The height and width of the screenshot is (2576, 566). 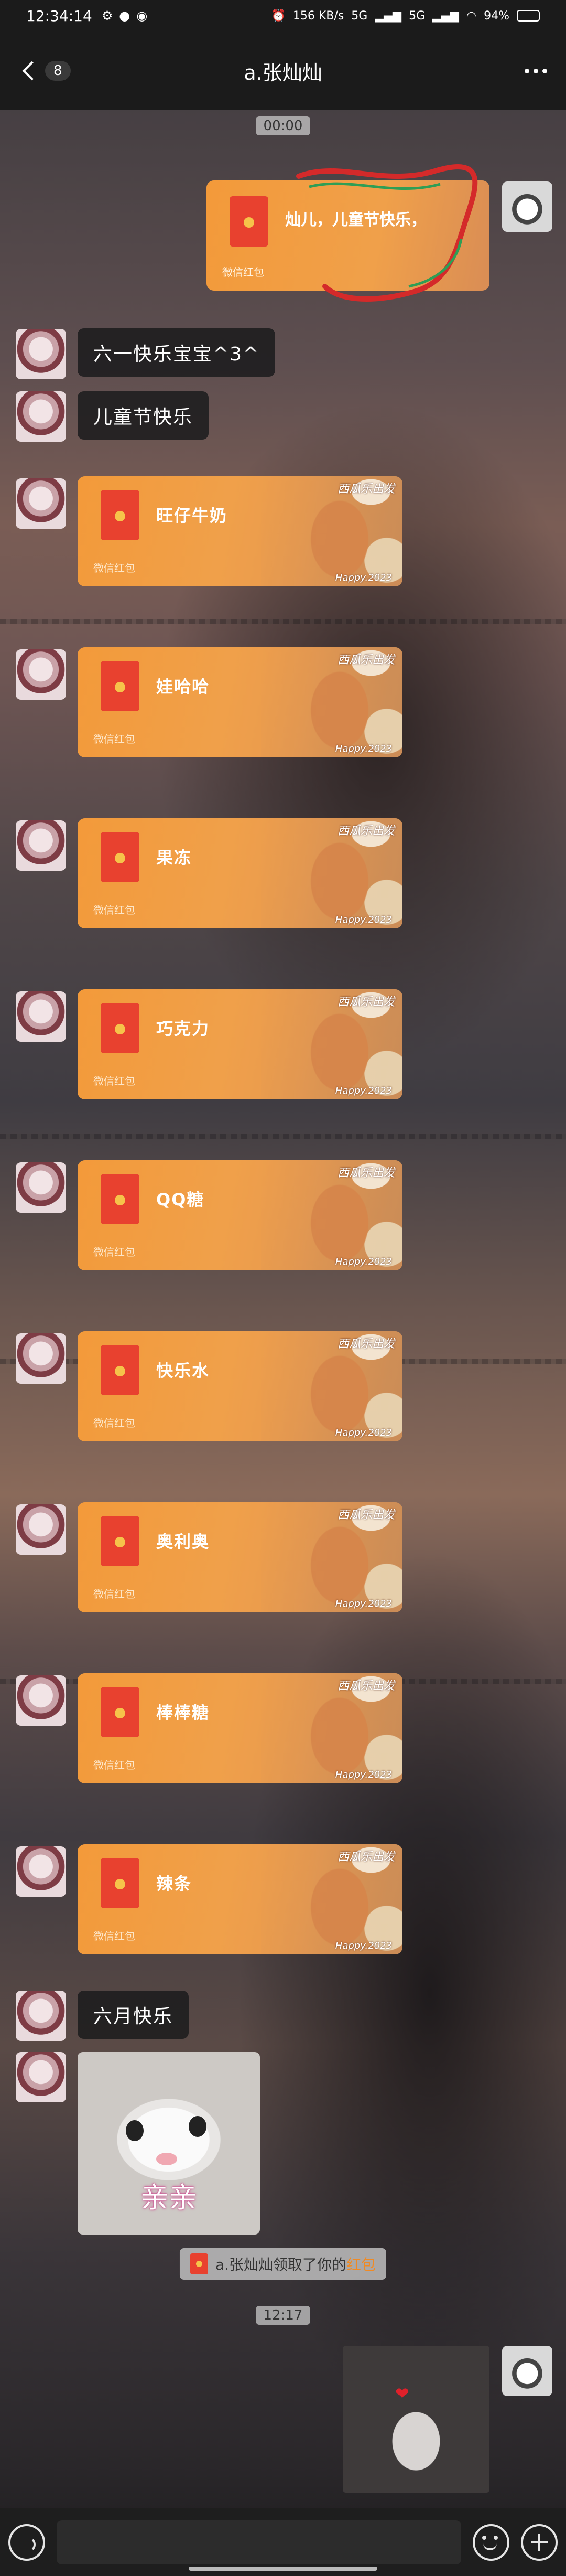 What do you see at coordinates (496, 16) in the screenshot?
I see `battery-percent: 94%` at bounding box center [496, 16].